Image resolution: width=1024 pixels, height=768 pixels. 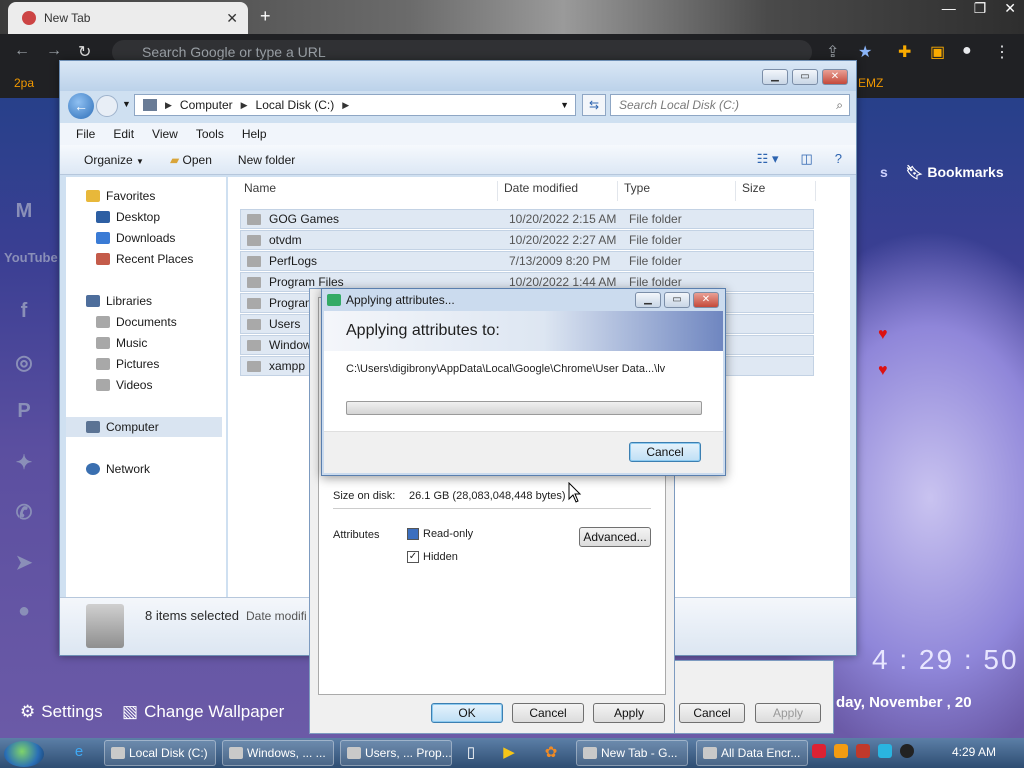 What do you see at coordinates (24, 754) in the screenshot?
I see `start-button` at bounding box center [24, 754].